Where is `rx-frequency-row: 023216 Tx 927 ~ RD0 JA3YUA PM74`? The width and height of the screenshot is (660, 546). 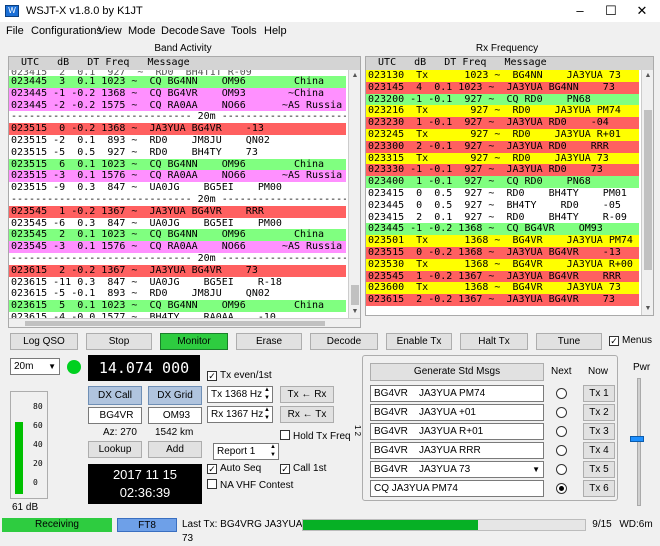 rx-frequency-row: 023216 Tx 927 ~ RD0 JA3YUA PM74 is located at coordinates (502, 111).